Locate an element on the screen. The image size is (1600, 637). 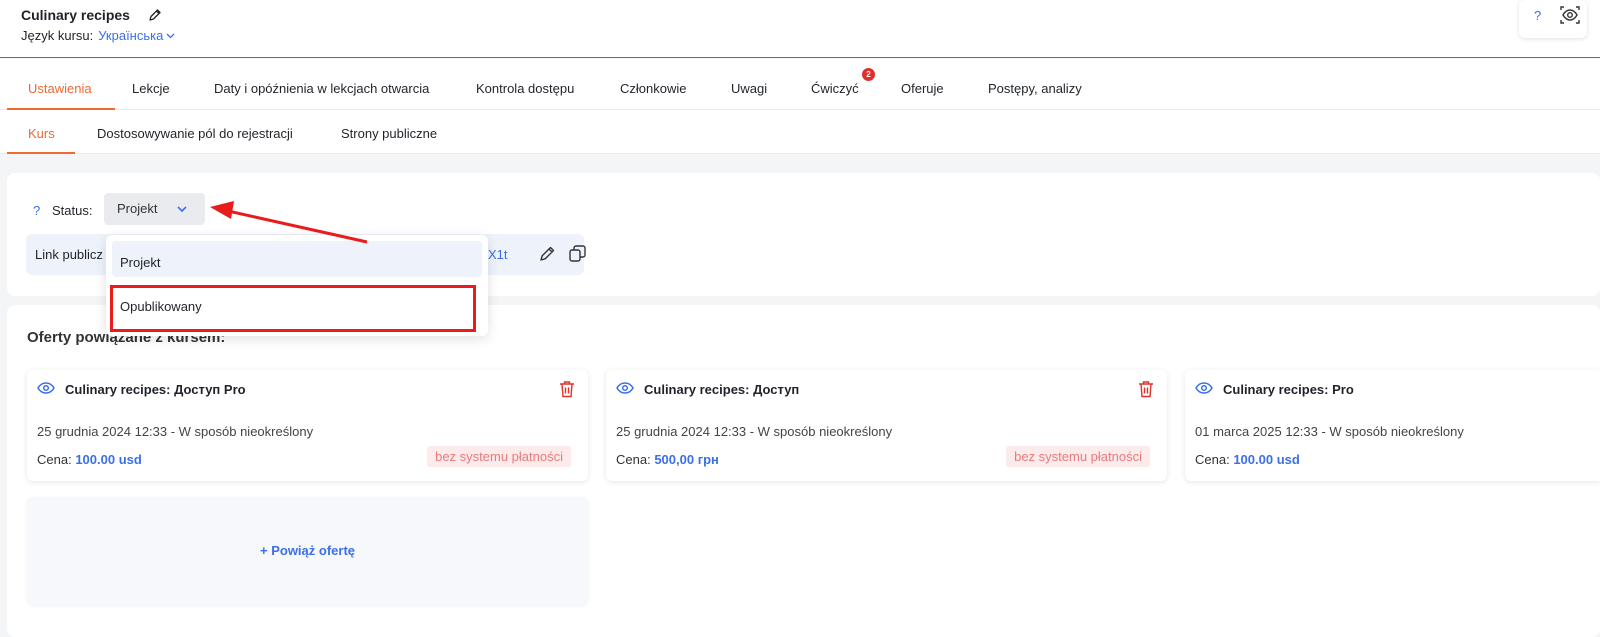
tab-cwiczyc: Ćwiczyć is located at coordinates (835, 88).